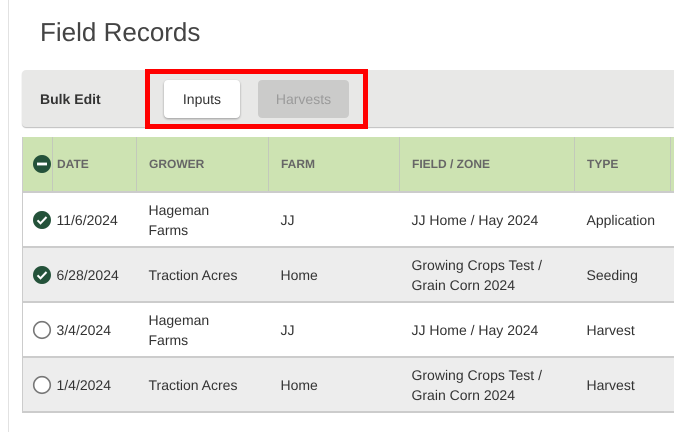 The width and height of the screenshot is (674, 432). Describe the element at coordinates (622, 219) in the screenshot. I see `table-cell: Application` at that location.